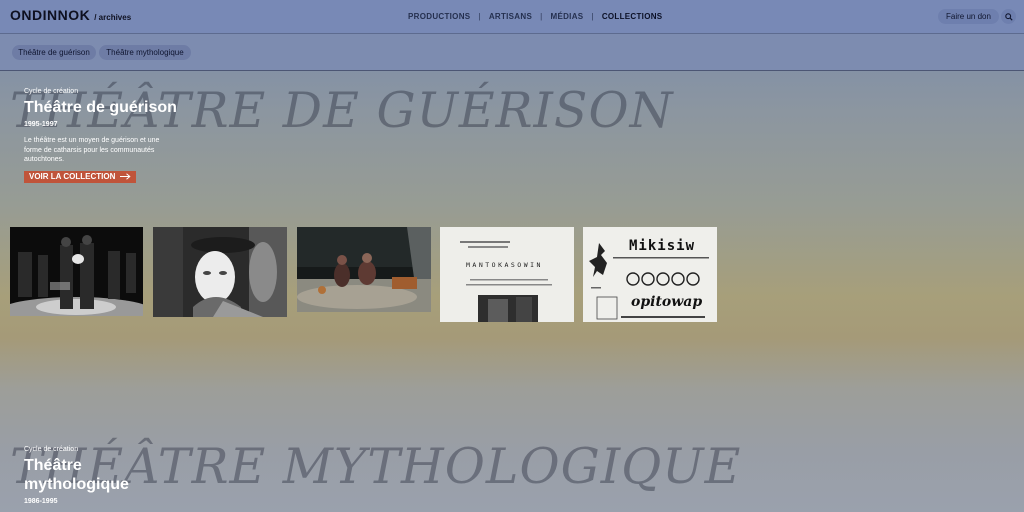 Image resolution: width=1024 pixels, height=512 pixels. I want to click on performance-photo, so click(76, 271).